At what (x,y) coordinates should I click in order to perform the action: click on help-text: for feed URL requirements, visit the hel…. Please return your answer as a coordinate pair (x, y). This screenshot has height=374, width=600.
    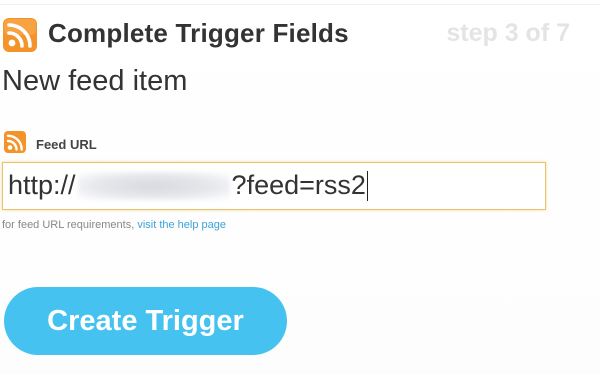
    Looking at the image, I should click on (114, 225).